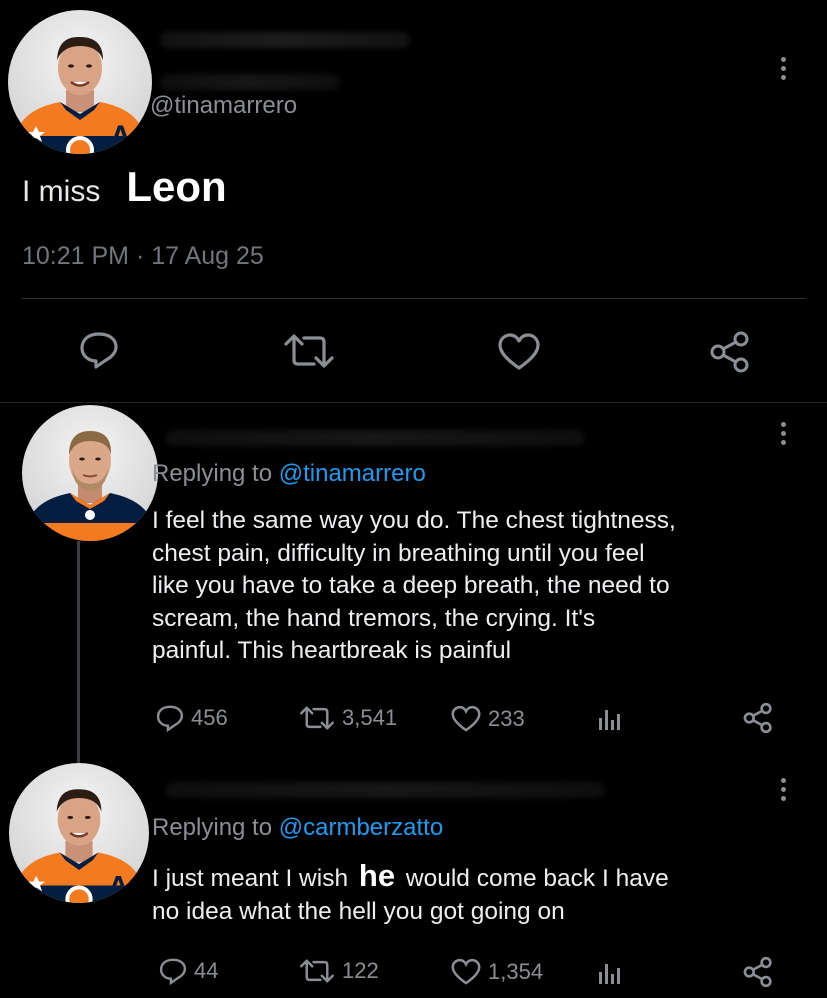 Image resolution: width=827 pixels, height=998 pixels. Describe the element at coordinates (124, 188) in the screenshot. I see `tweet-text: I miss Leon` at that location.